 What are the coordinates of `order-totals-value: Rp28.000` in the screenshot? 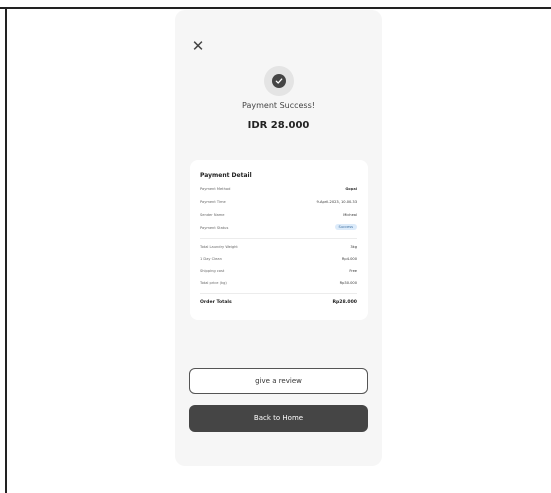 It's located at (344, 302).